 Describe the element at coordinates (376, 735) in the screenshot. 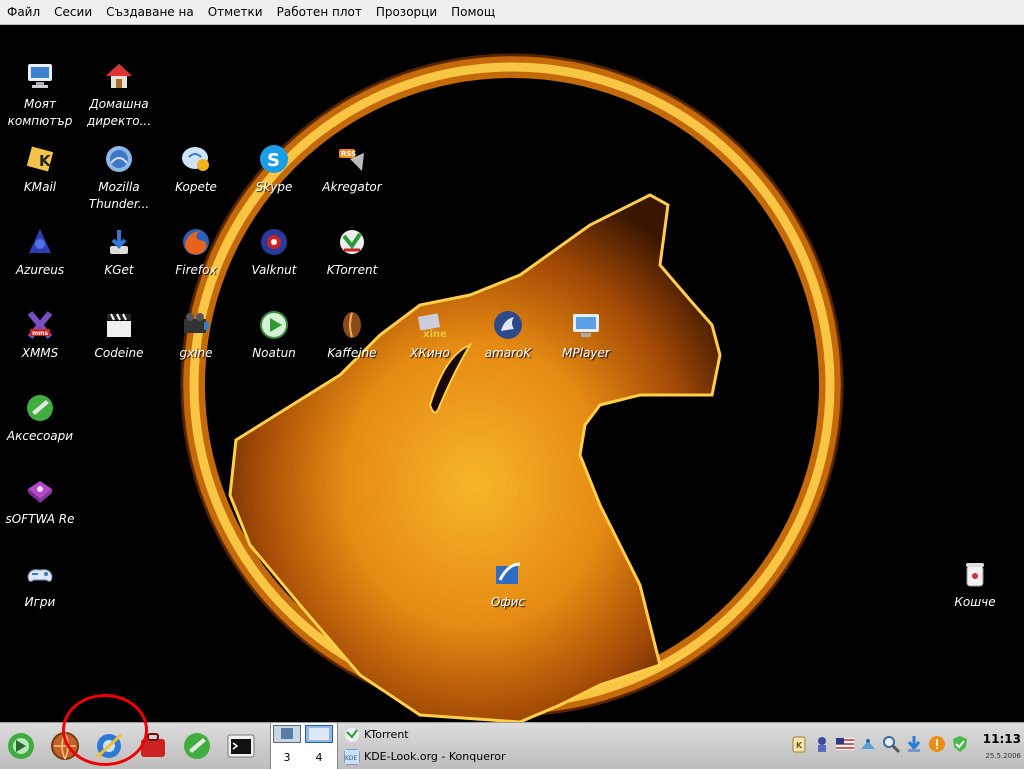

I see `task-ktorrent: KTorrent` at that location.